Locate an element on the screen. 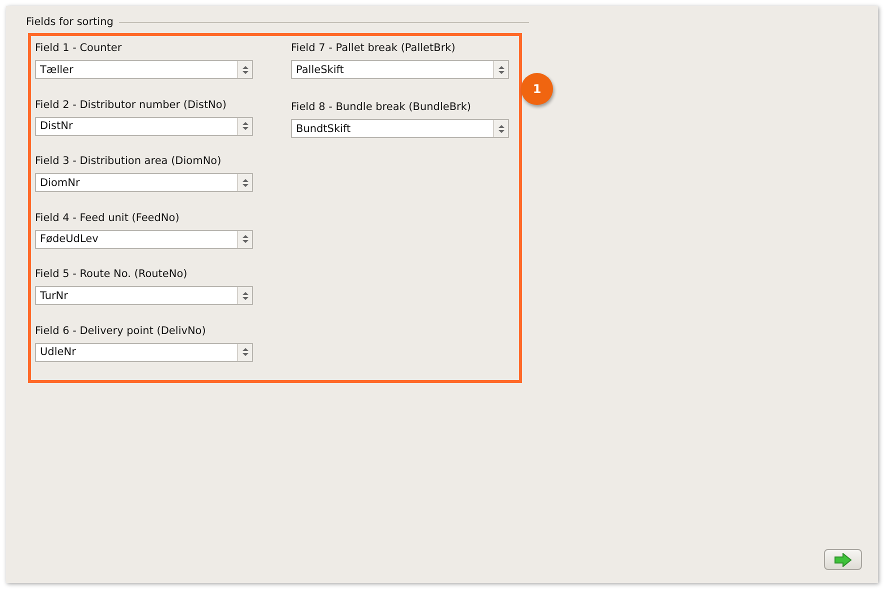  spin-select: DiomNr is located at coordinates (144, 182).